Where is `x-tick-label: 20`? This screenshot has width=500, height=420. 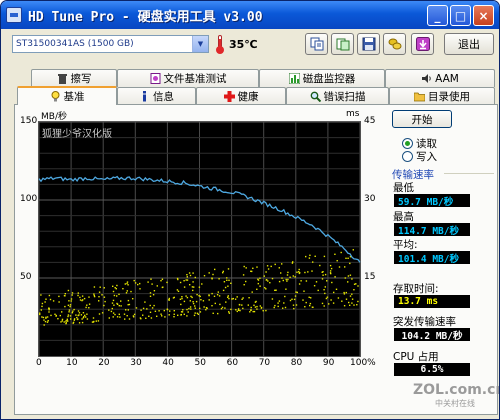
x-tick-label: 20 is located at coordinates (104, 363).